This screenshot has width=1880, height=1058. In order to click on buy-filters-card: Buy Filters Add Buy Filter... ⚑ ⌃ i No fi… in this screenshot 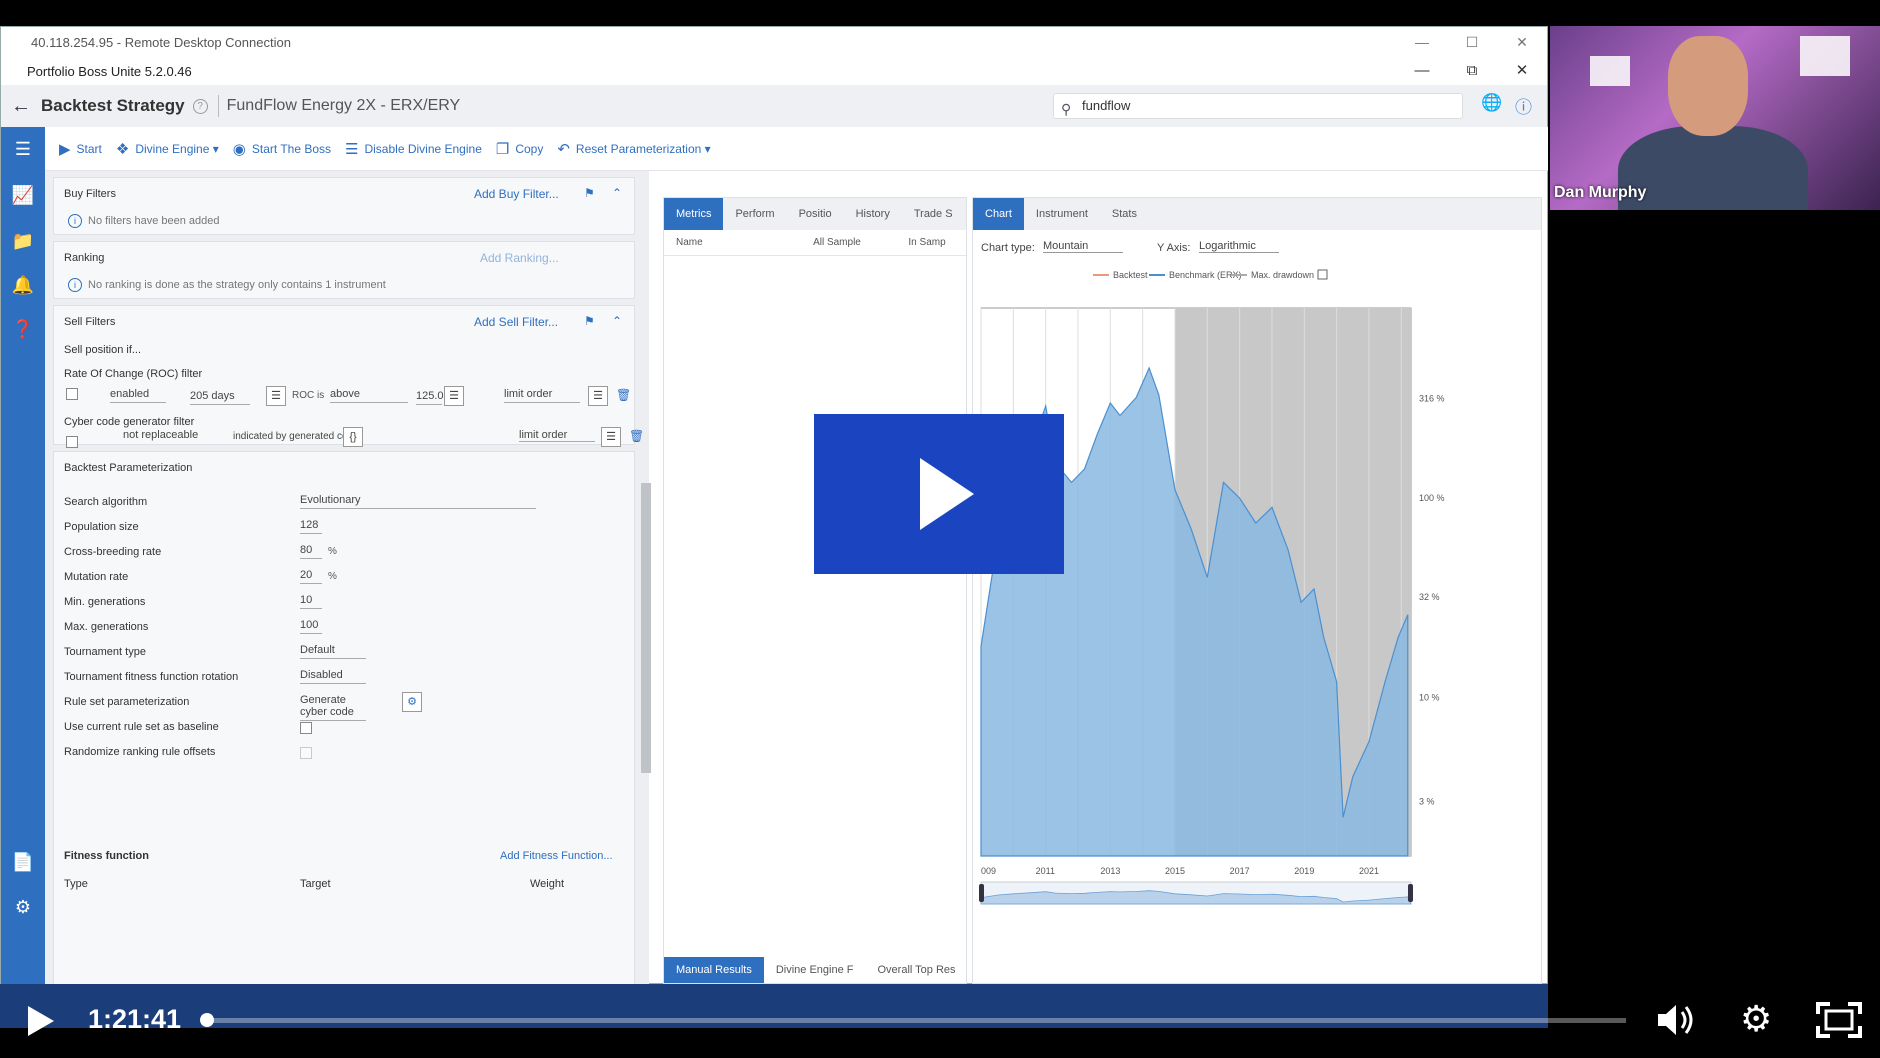, I will do `click(344, 206)`.